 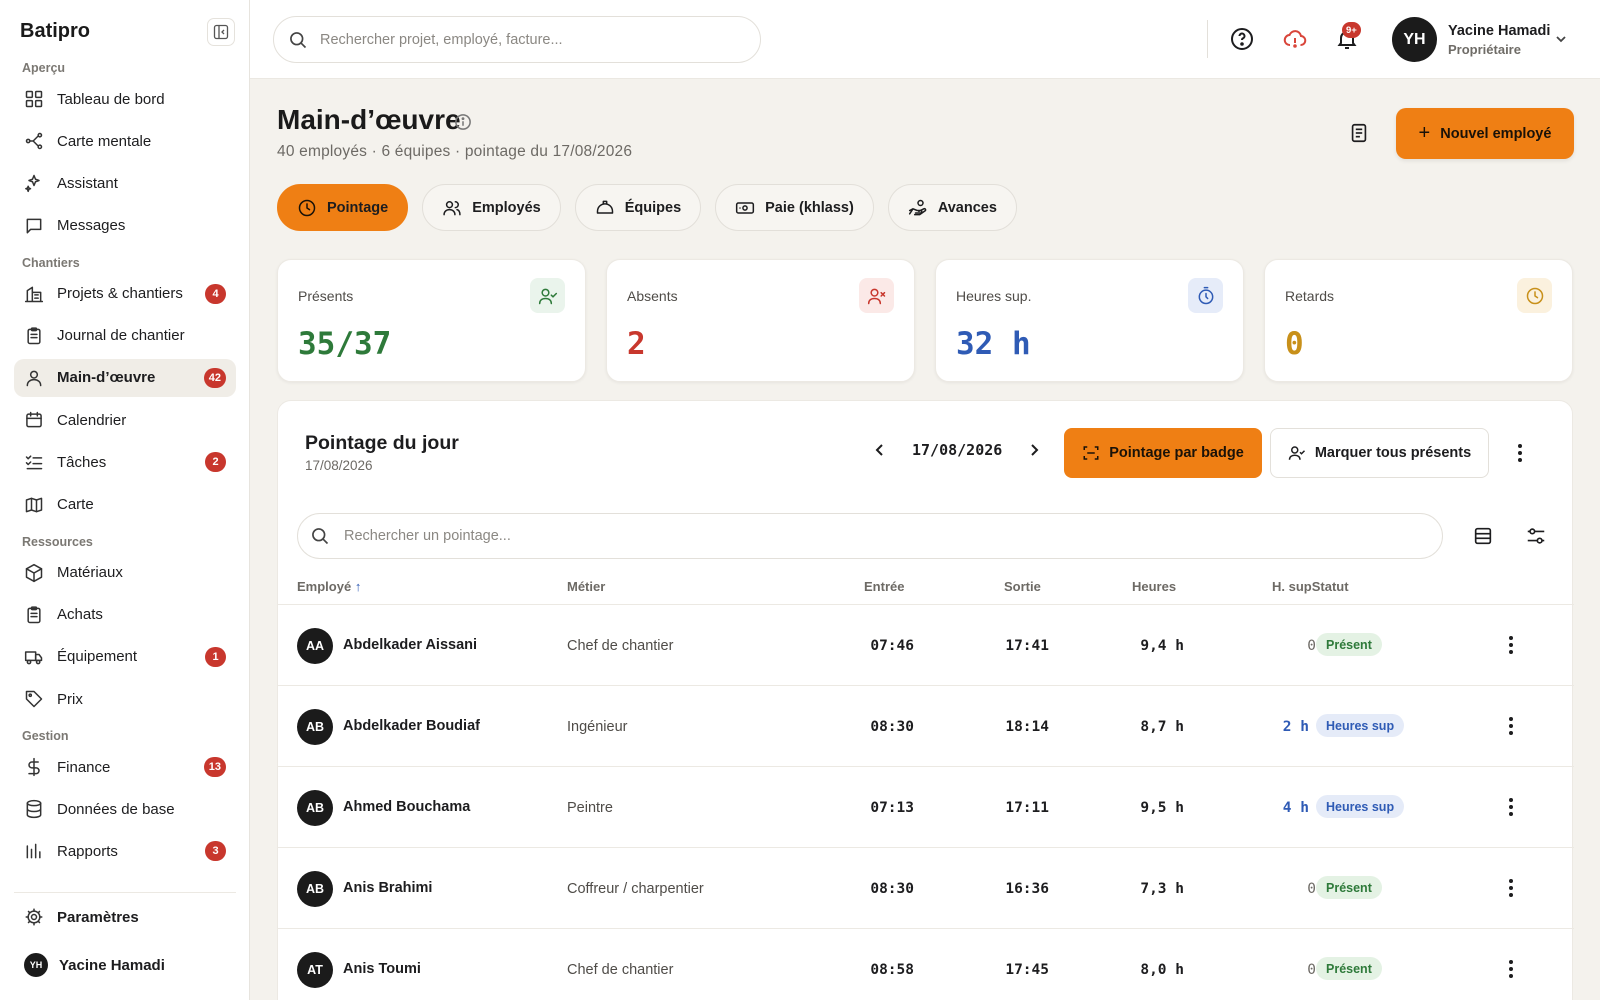 I want to click on column-header-hours: Heures, so click(x=1154, y=586).